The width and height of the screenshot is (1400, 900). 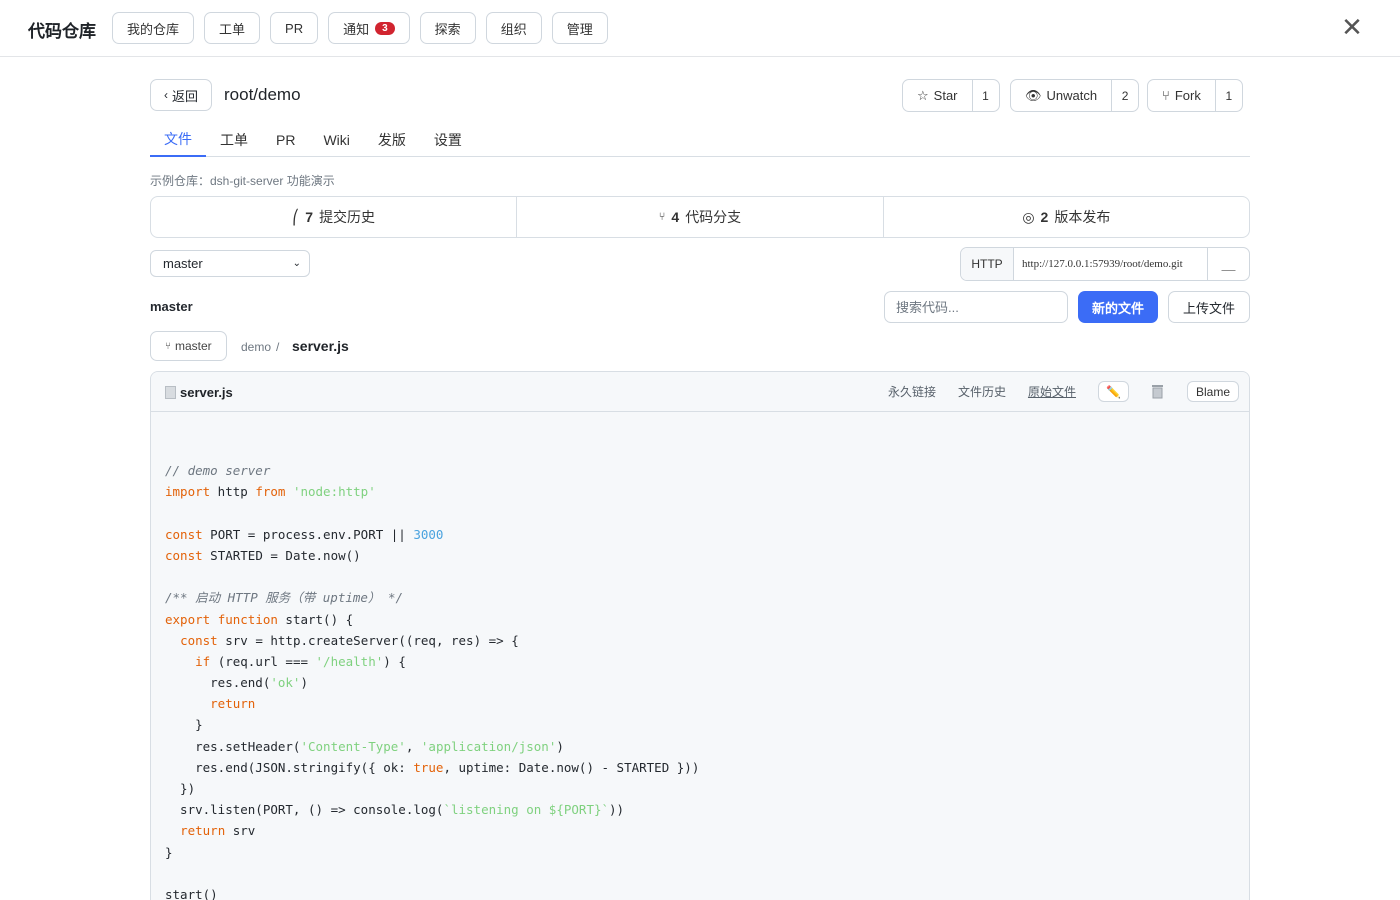 I want to click on brand-title: 代码仓库, so click(x=62, y=31).